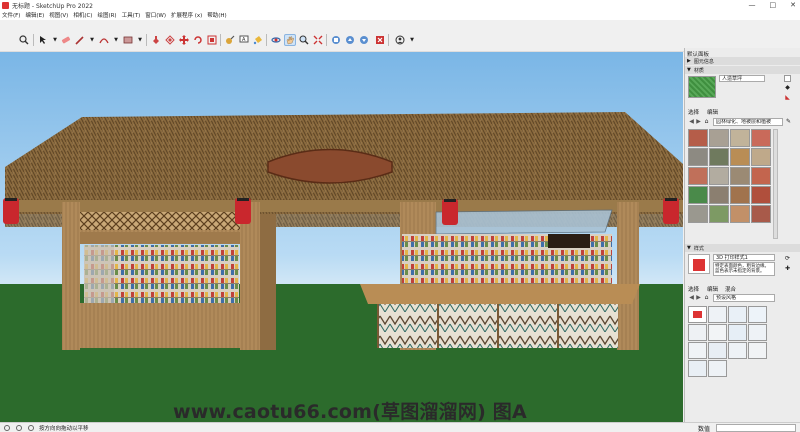 Image resolution: width=800 pixels, height=432 pixels. I want to click on tape-measure-icon, so click(230, 40).